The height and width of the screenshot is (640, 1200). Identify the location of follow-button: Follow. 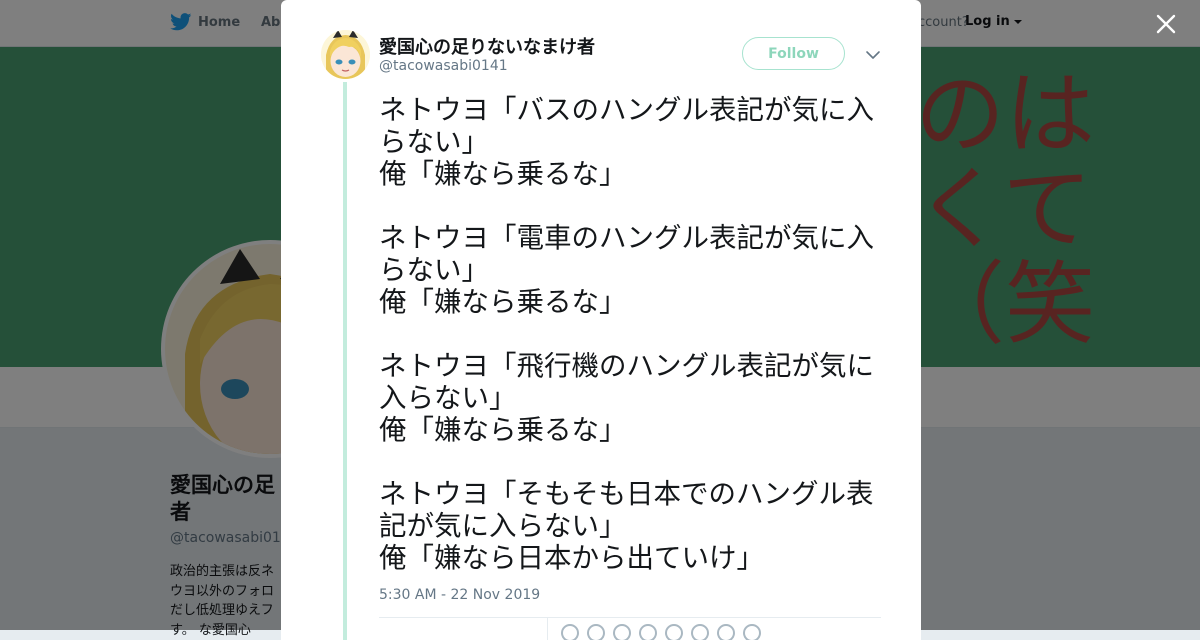
(793, 53).